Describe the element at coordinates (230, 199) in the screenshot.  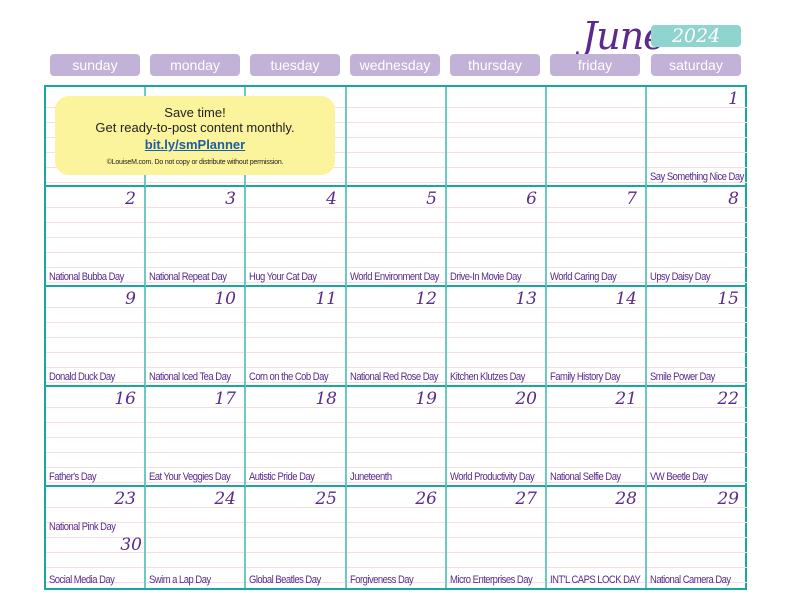
I see `day-number: 3` at that location.